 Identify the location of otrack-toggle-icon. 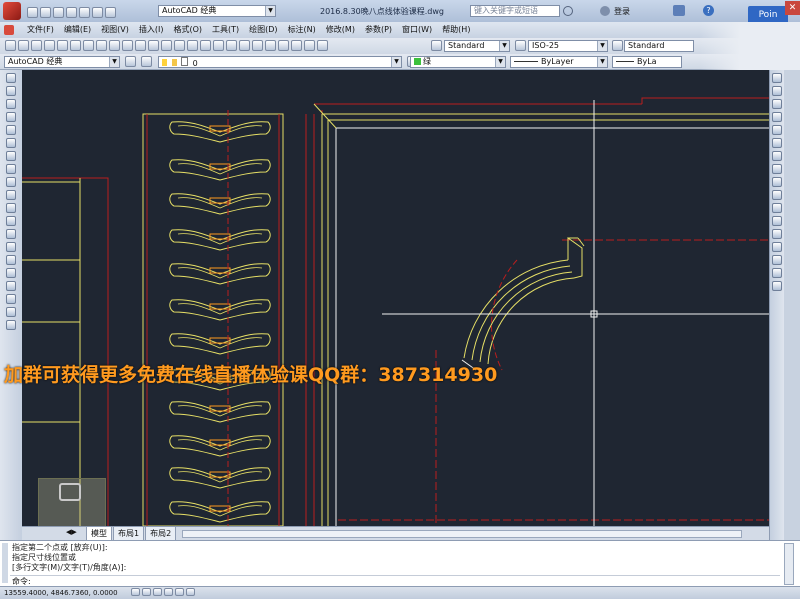
(190, 592).